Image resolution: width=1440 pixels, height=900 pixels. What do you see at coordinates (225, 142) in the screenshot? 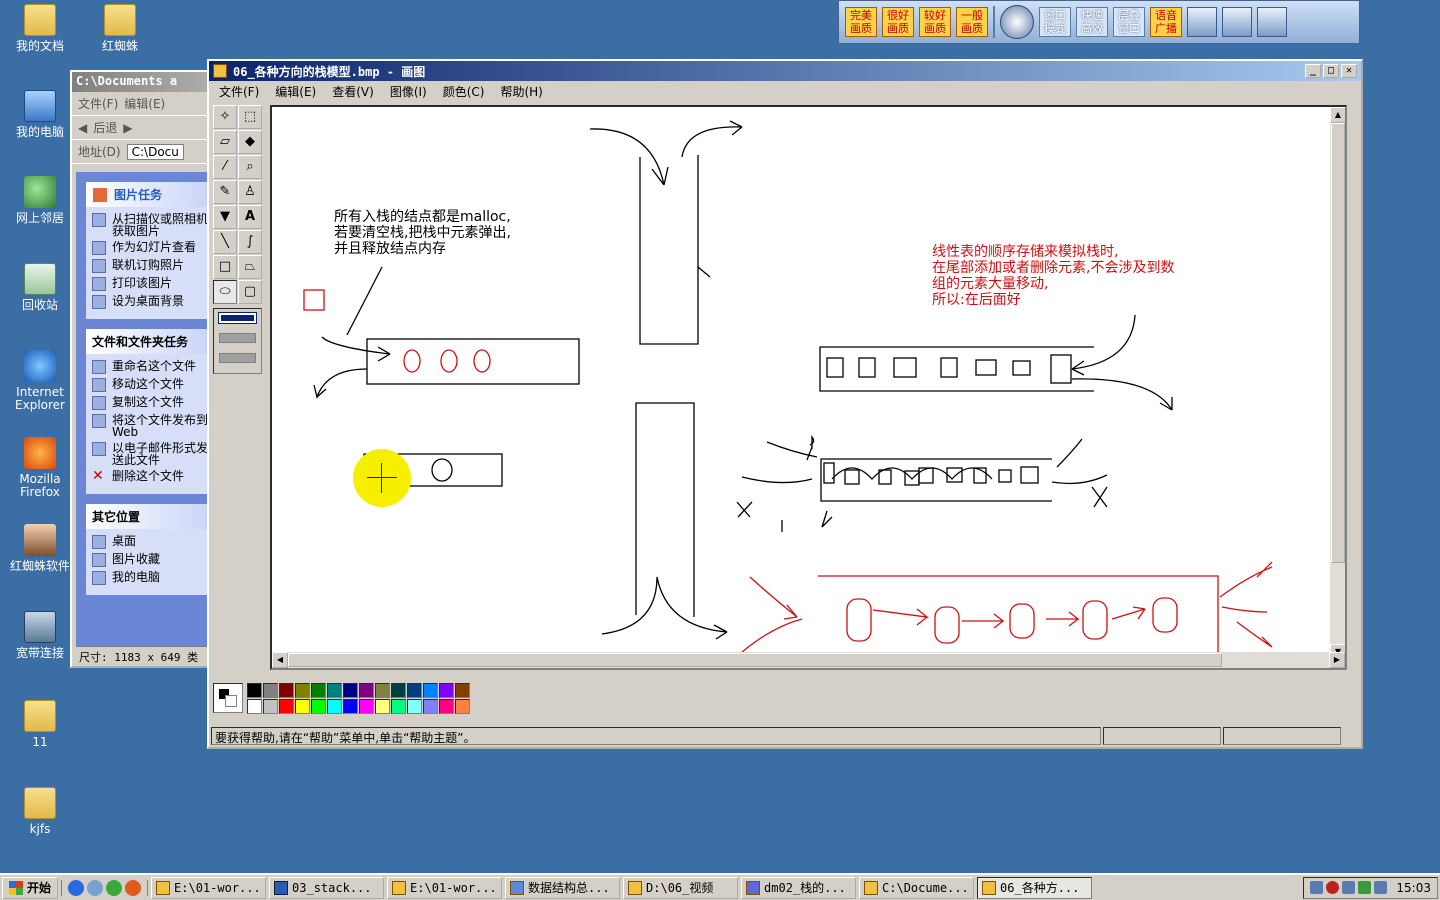
I see `eraser-tool-icon: ▱` at bounding box center [225, 142].